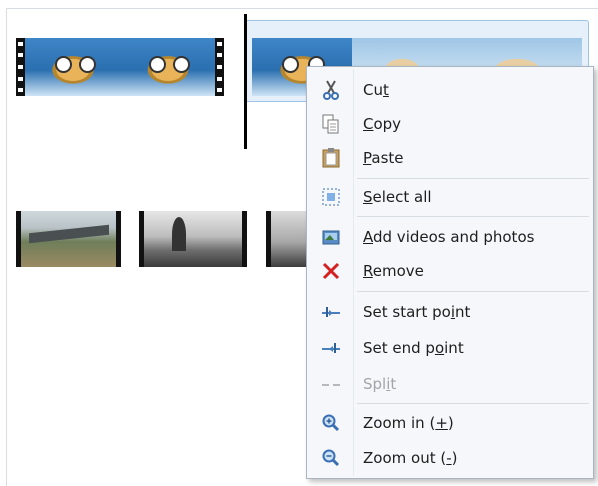 The width and height of the screenshot is (598, 486). I want to click on menu-item-select-all: Select all, so click(450, 197).